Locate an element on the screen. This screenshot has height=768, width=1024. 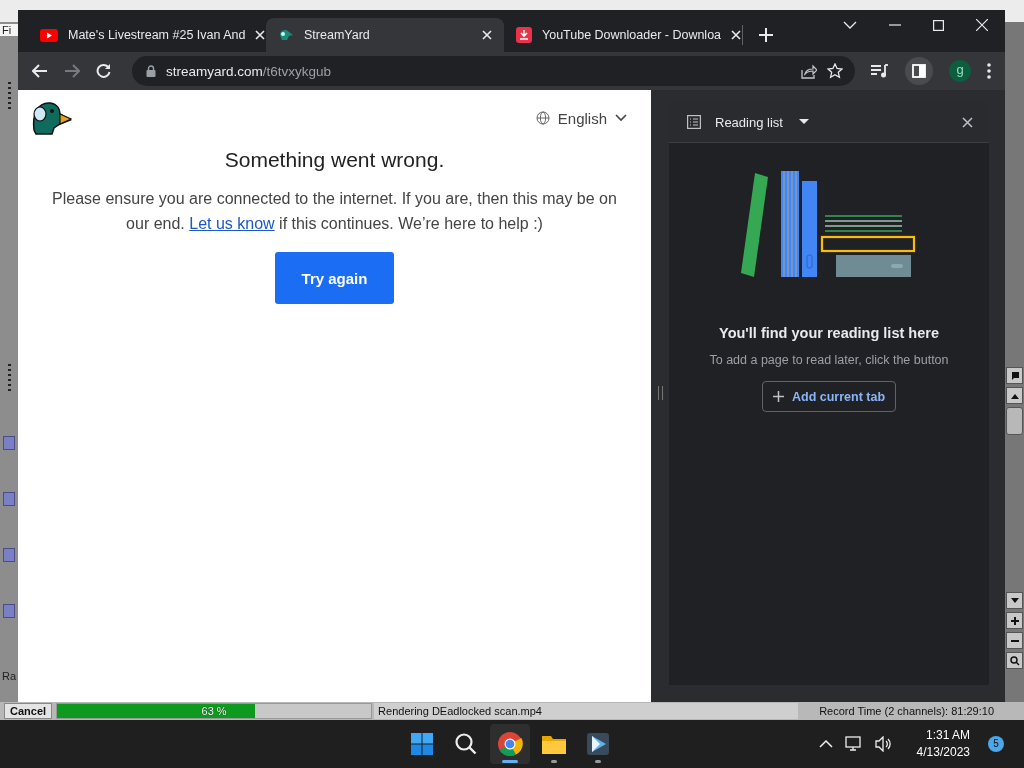
scroll-down-button is located at coordinates (1014, 600).